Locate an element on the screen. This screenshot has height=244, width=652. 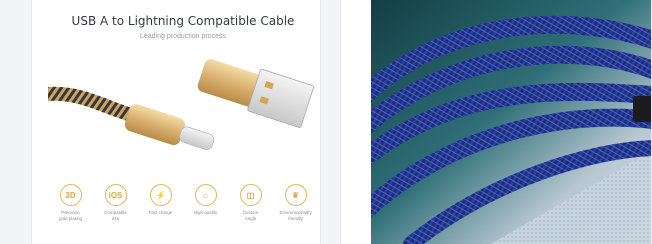
quality-icon: ⌂ is located at coordinates (205, 195).